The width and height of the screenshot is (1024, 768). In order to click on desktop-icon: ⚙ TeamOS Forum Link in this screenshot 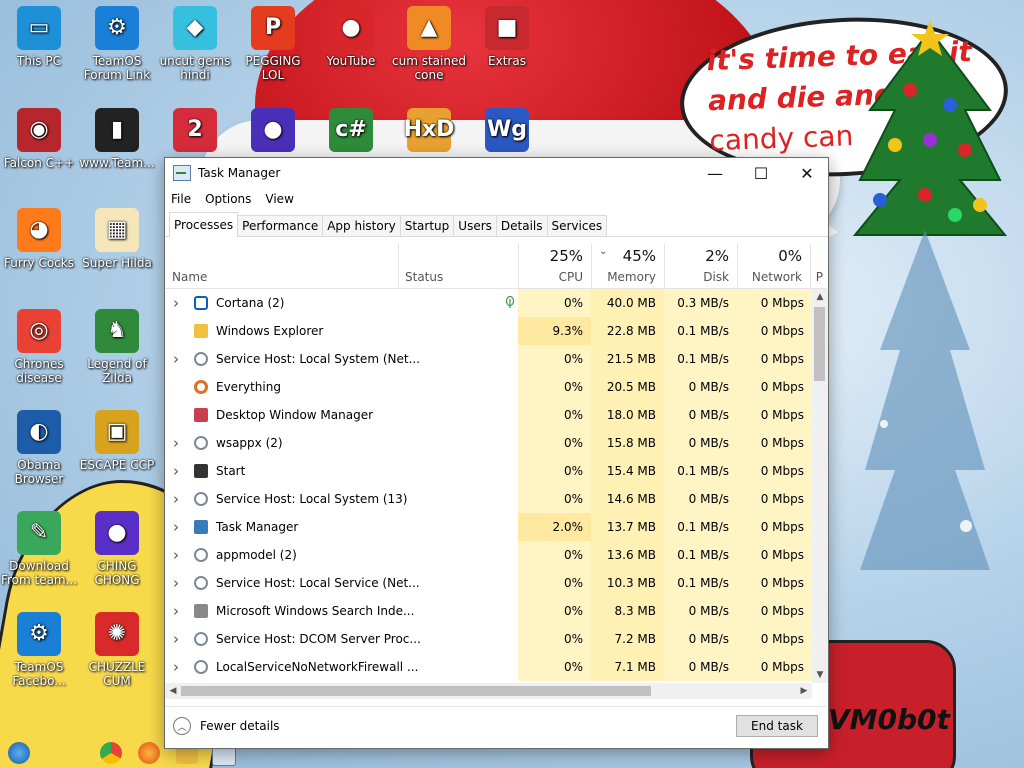, I will do `click(117, 44)`.